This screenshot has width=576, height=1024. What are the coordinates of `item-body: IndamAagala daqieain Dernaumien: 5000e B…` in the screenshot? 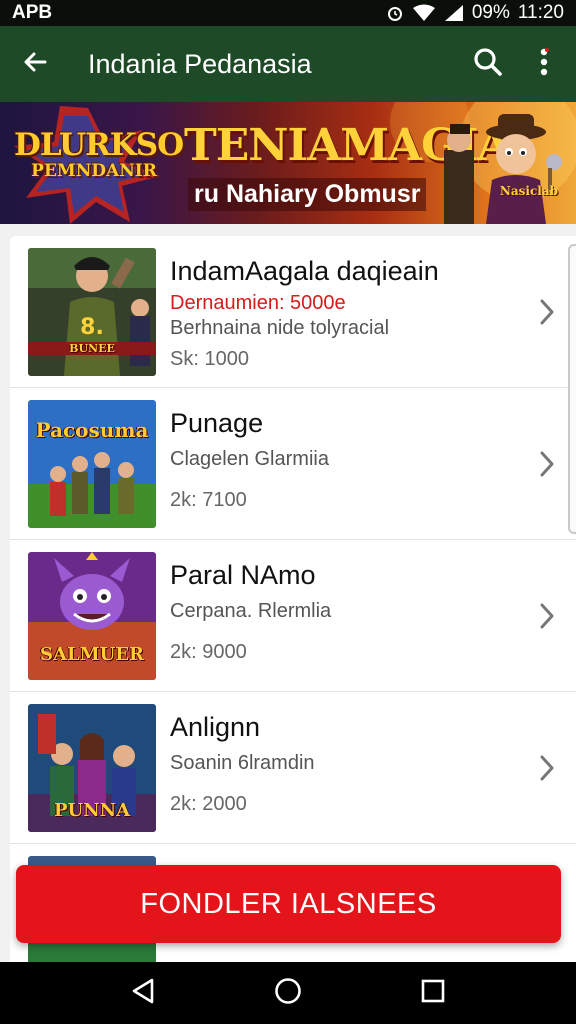 It's located at (366, 303).